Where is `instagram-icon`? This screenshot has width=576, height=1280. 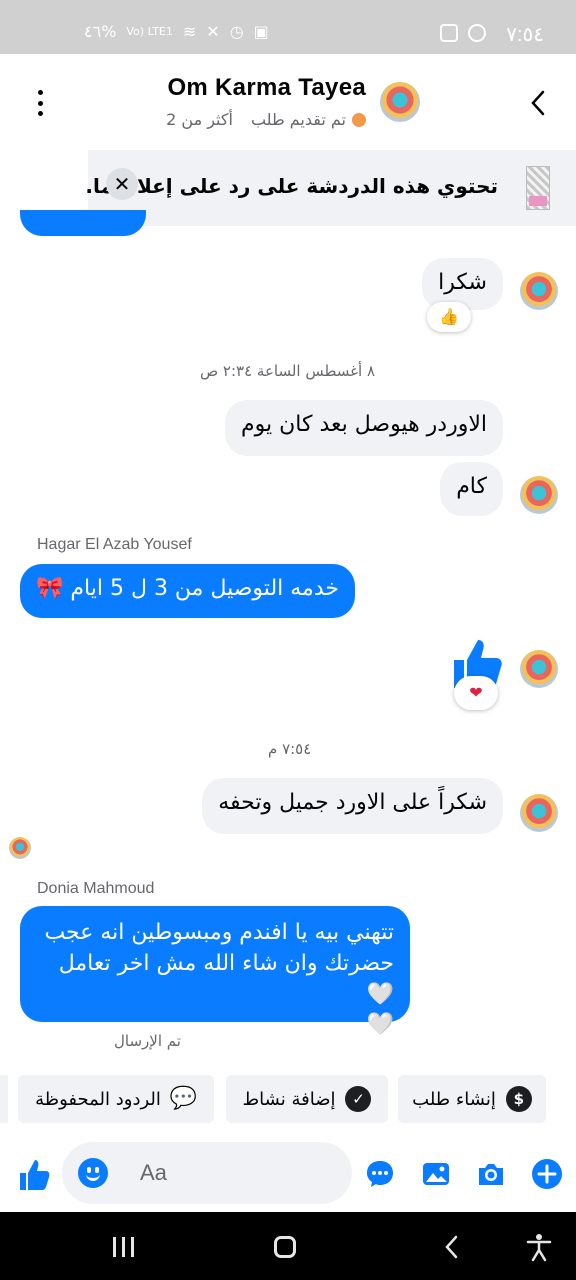
instagram-icon is located at coordinates (449, 33).